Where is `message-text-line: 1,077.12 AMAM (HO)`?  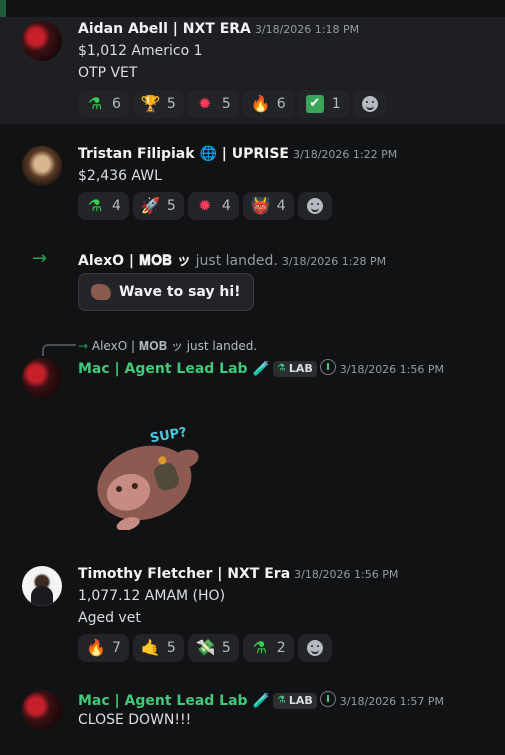
message-text-line: 1,077.12 AMAM (HO) is located at coordinates (152, 596).